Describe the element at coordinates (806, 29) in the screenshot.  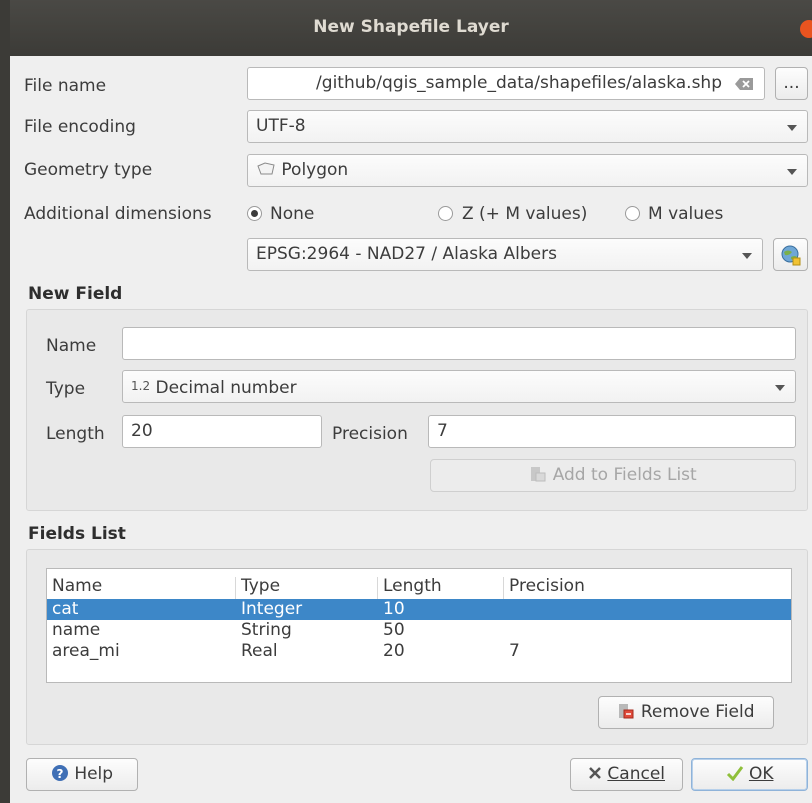
I see `close-icon` at that location.